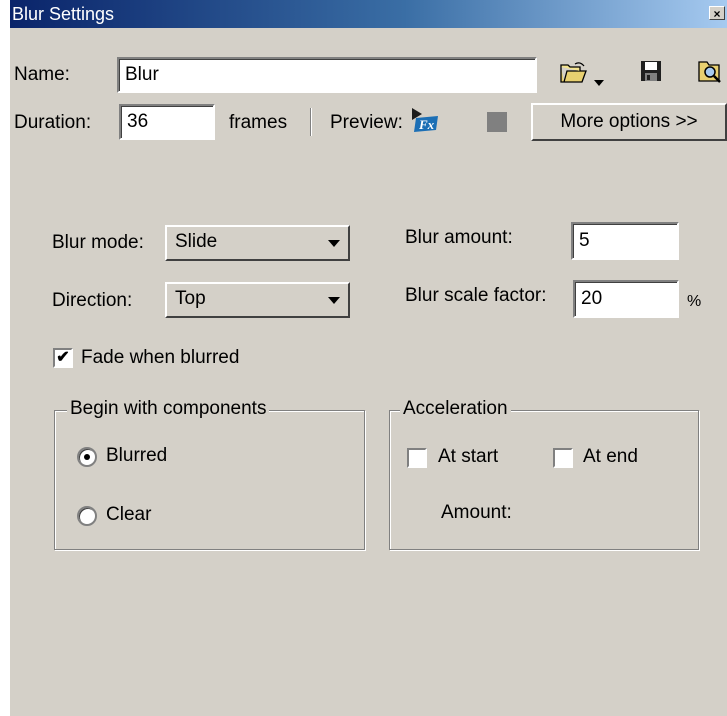 This screenshot has width=727, height=716. What do you see at coordinates (42, 74) in the screenshot?
I see `name-label: Name:` at bounding box center [42, 74].